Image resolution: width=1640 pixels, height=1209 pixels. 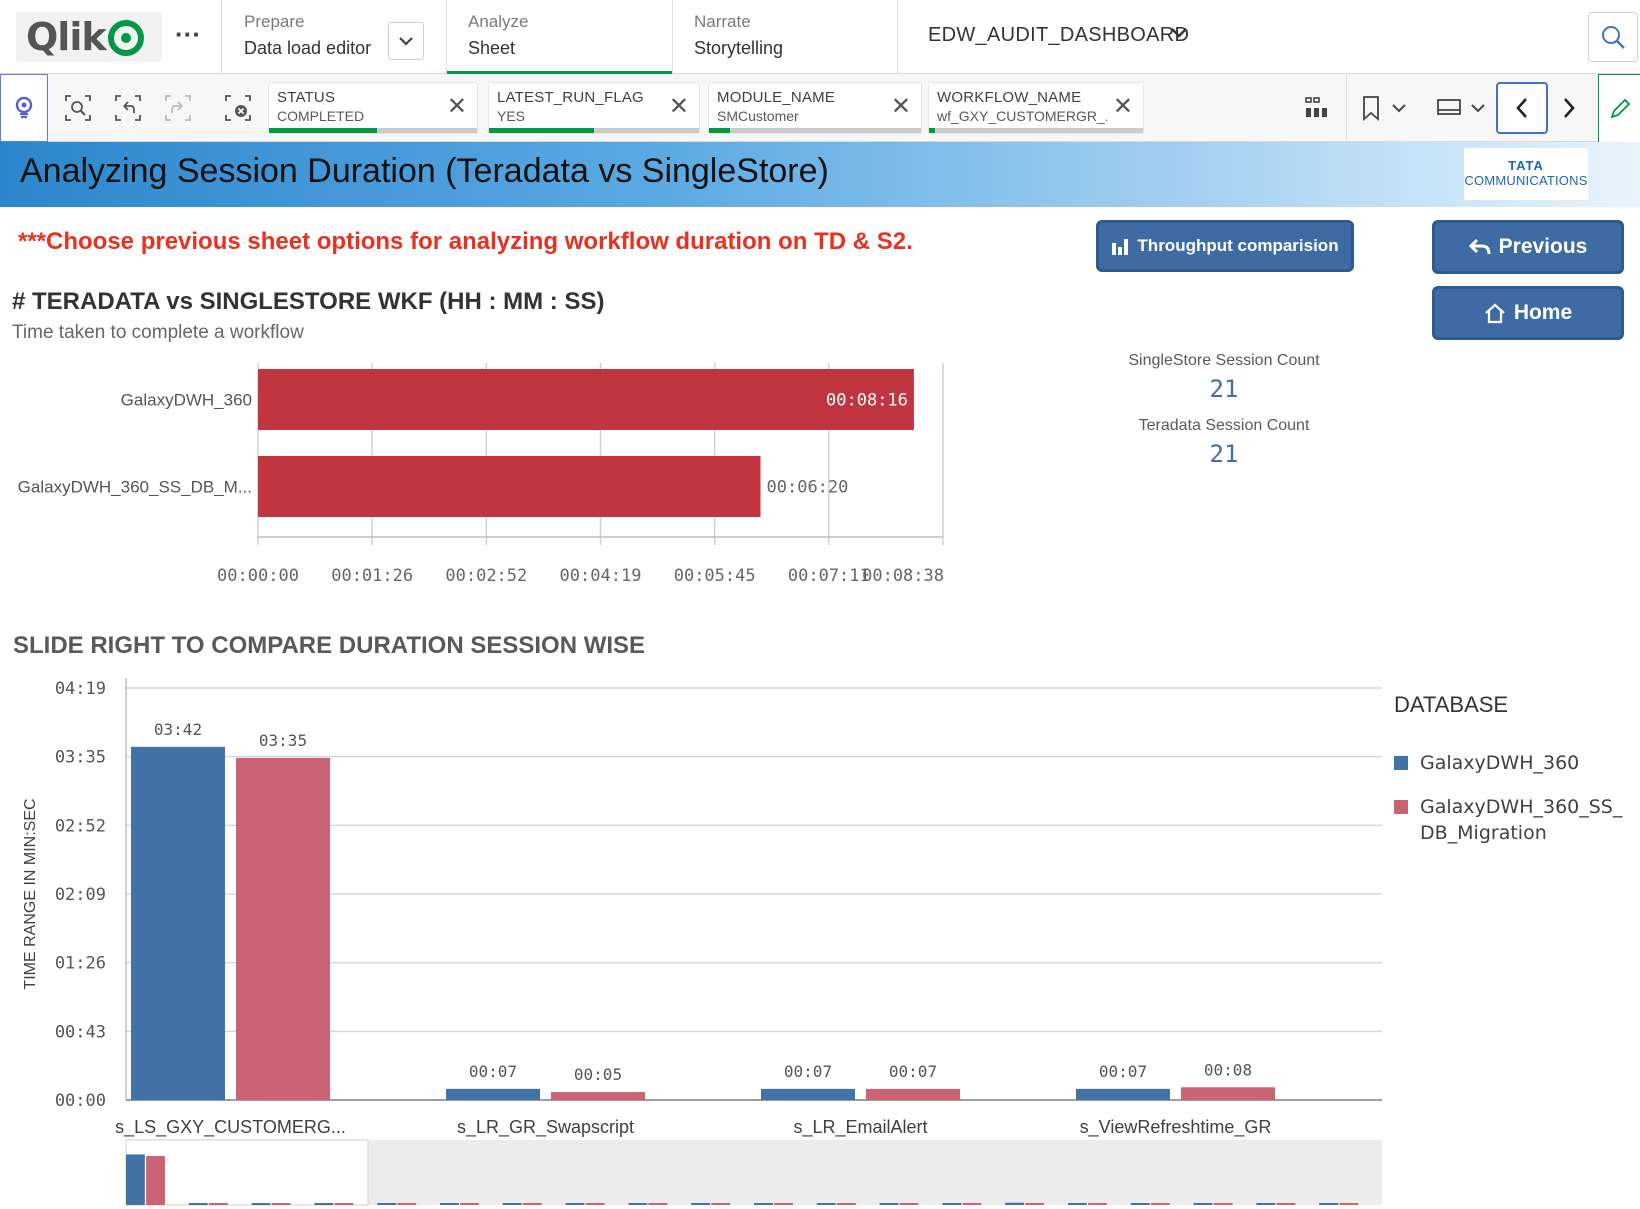 I want to click on bookmarks-button, so click(x=1384, y=108).